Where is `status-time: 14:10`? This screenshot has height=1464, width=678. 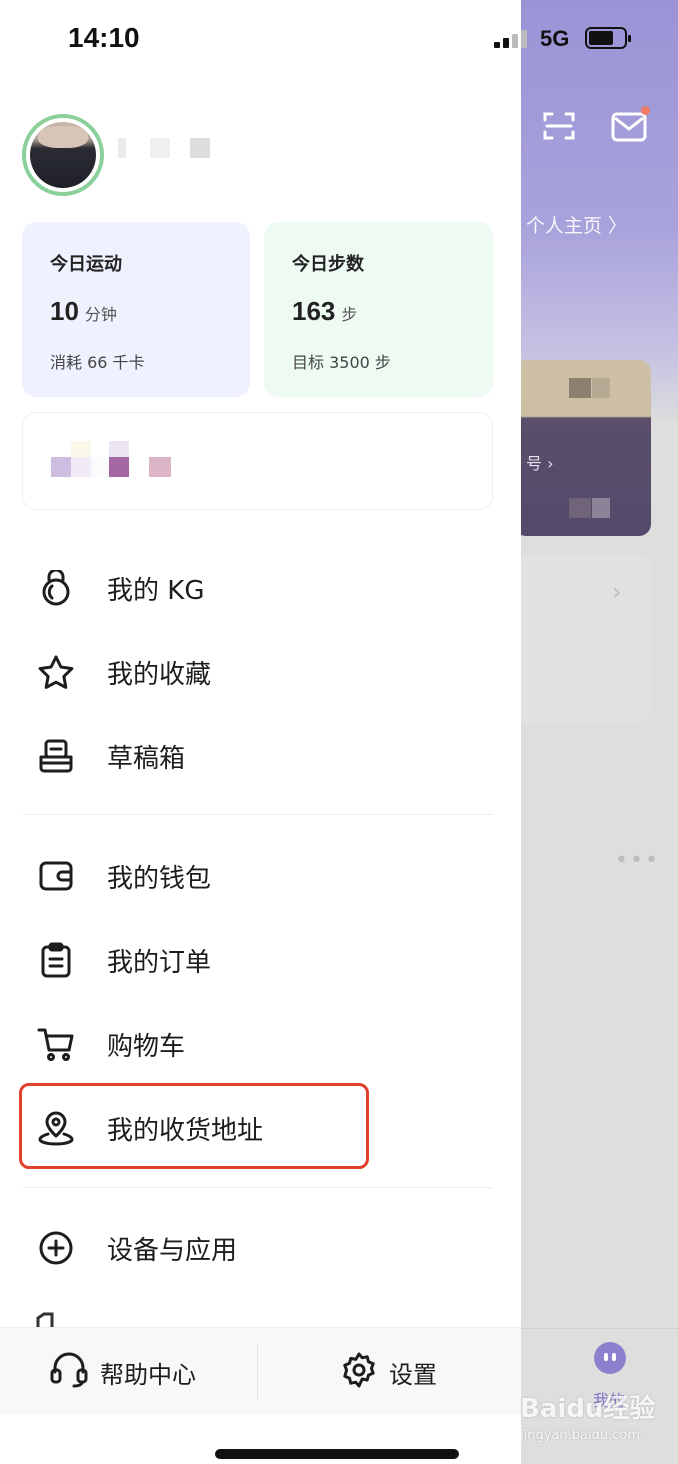
status-time: 14:10 is located at coordinates (104, 37).